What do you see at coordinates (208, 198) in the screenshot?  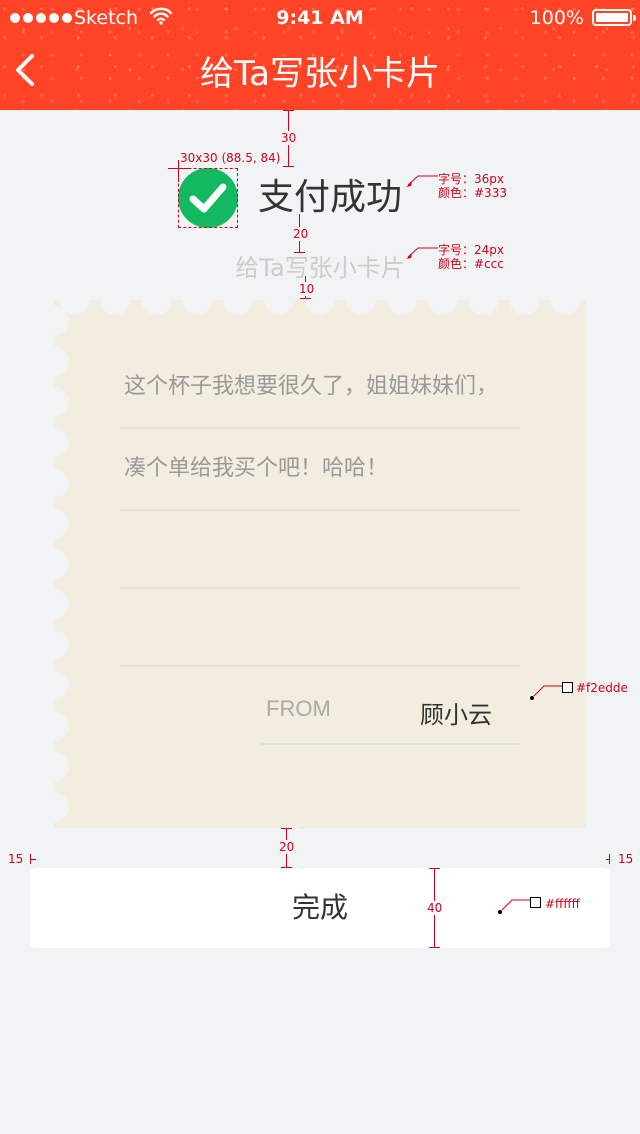 I see `icon-bounding-box` at bounding box center [208, 198].